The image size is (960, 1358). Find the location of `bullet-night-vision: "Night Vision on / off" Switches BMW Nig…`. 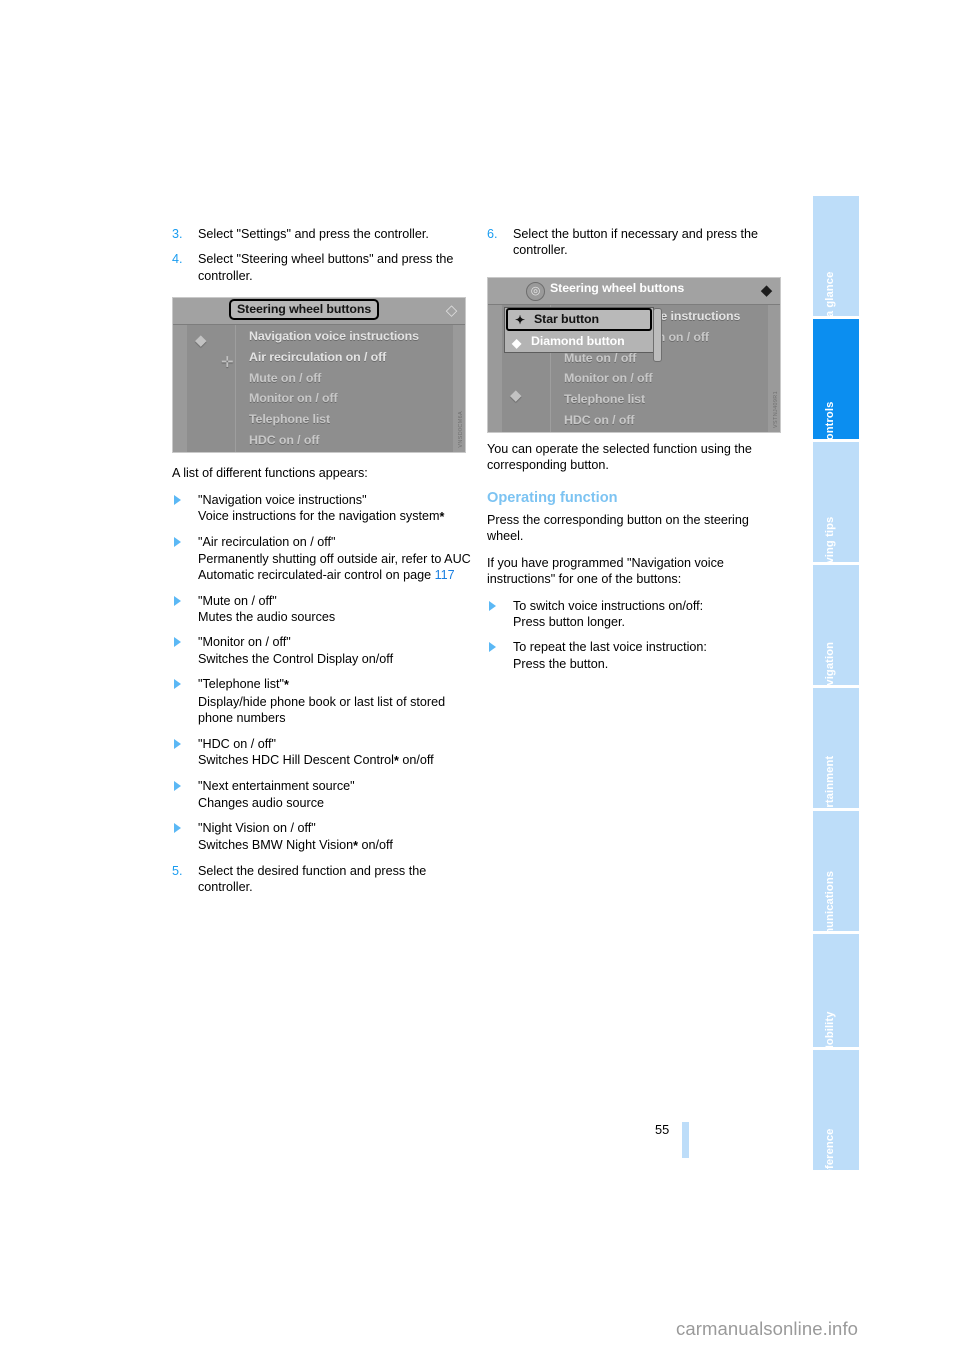

bullet-night-vision: "Night Vision on / off" Switches BMW Nig… is located at coordinates (322, 837).